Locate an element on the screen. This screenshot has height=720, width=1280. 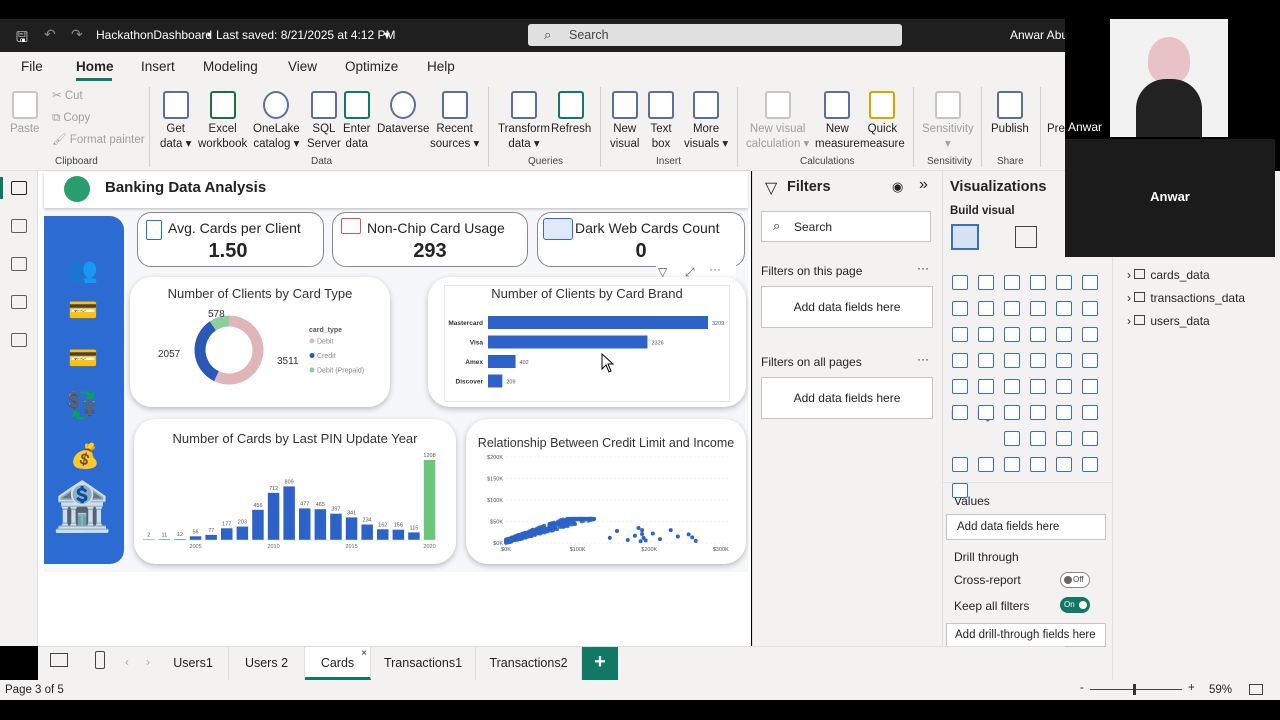
zoom-in-icon: + is located at coordinates (1191, 688).